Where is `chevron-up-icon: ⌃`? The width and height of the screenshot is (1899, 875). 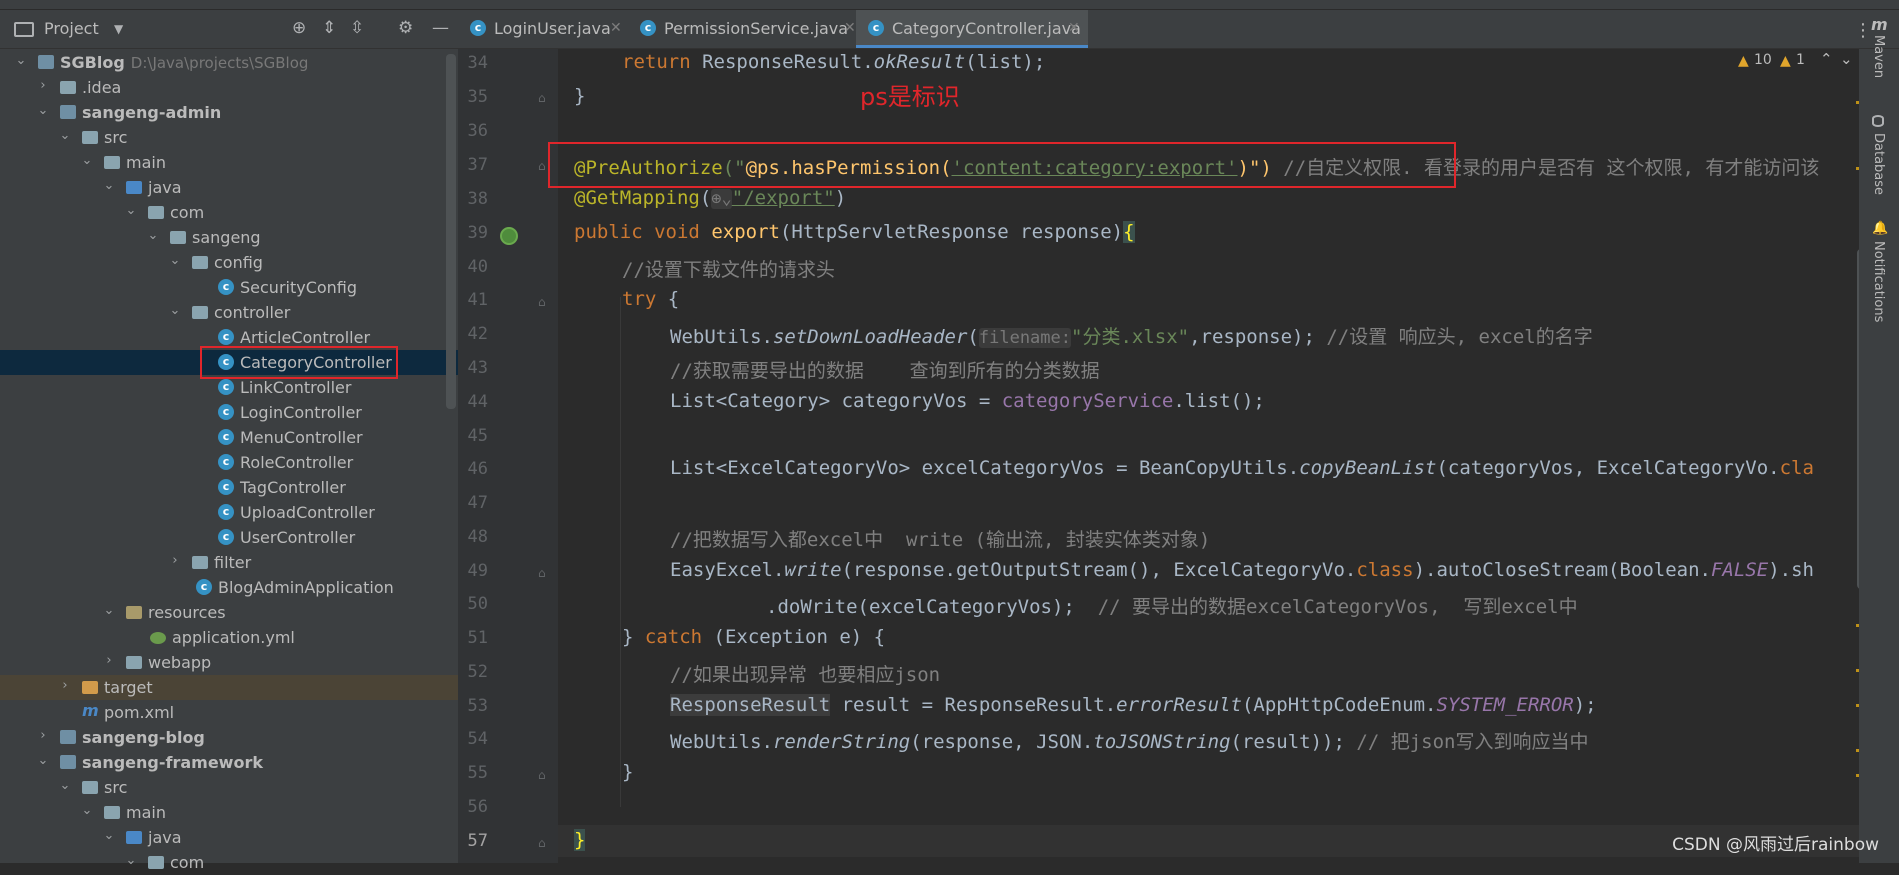
chevron-up-icon: ⌃ is located at coordinates (1826, 59).